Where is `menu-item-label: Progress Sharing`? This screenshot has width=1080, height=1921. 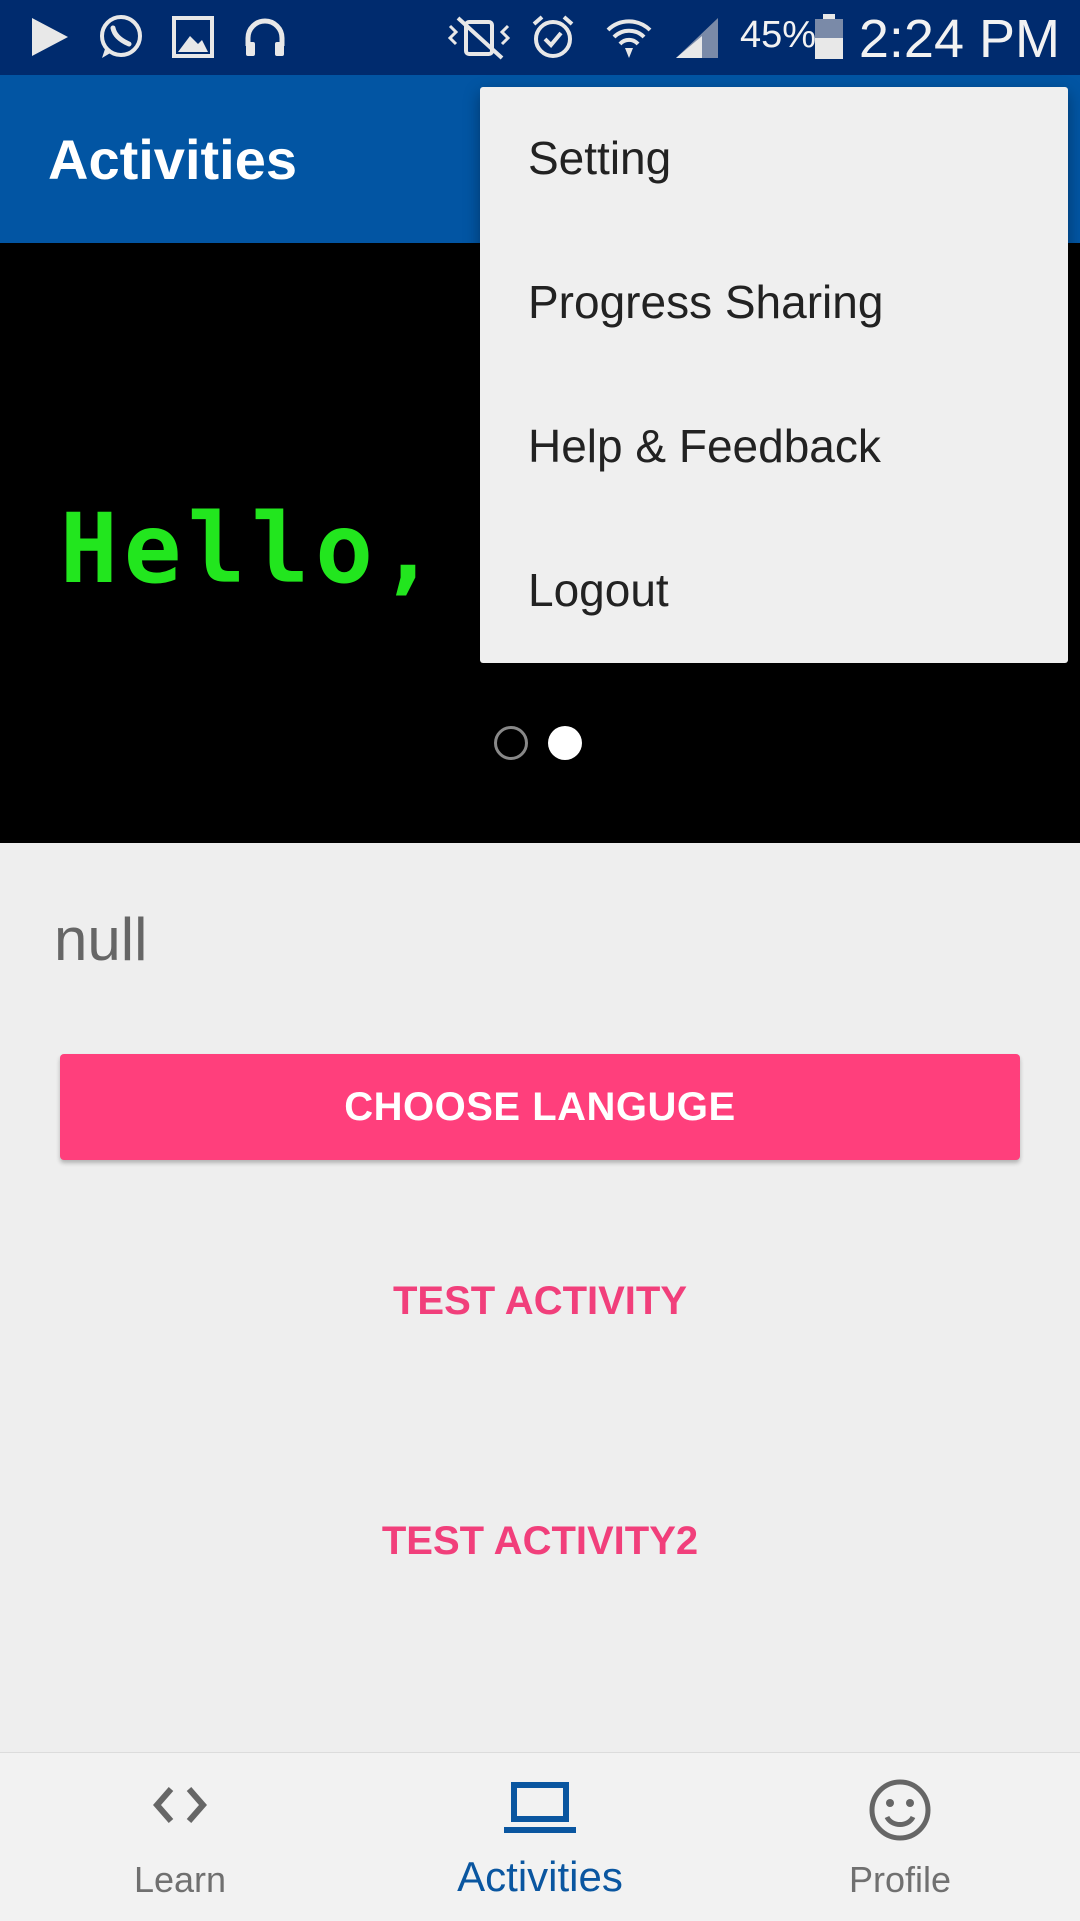 menu-item-label: Progress Sharing is located at coordinates (706, 302).